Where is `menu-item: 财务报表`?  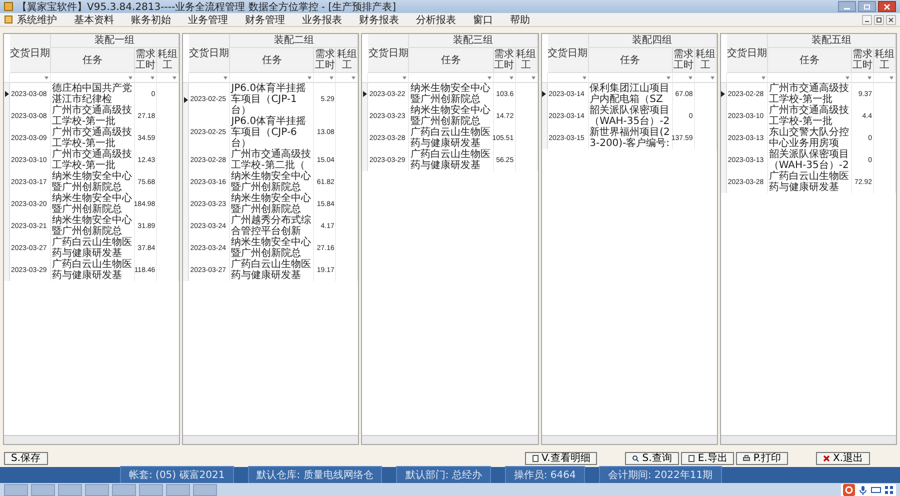 menu-item: 财务报表 is located at coordinates (379, 19).